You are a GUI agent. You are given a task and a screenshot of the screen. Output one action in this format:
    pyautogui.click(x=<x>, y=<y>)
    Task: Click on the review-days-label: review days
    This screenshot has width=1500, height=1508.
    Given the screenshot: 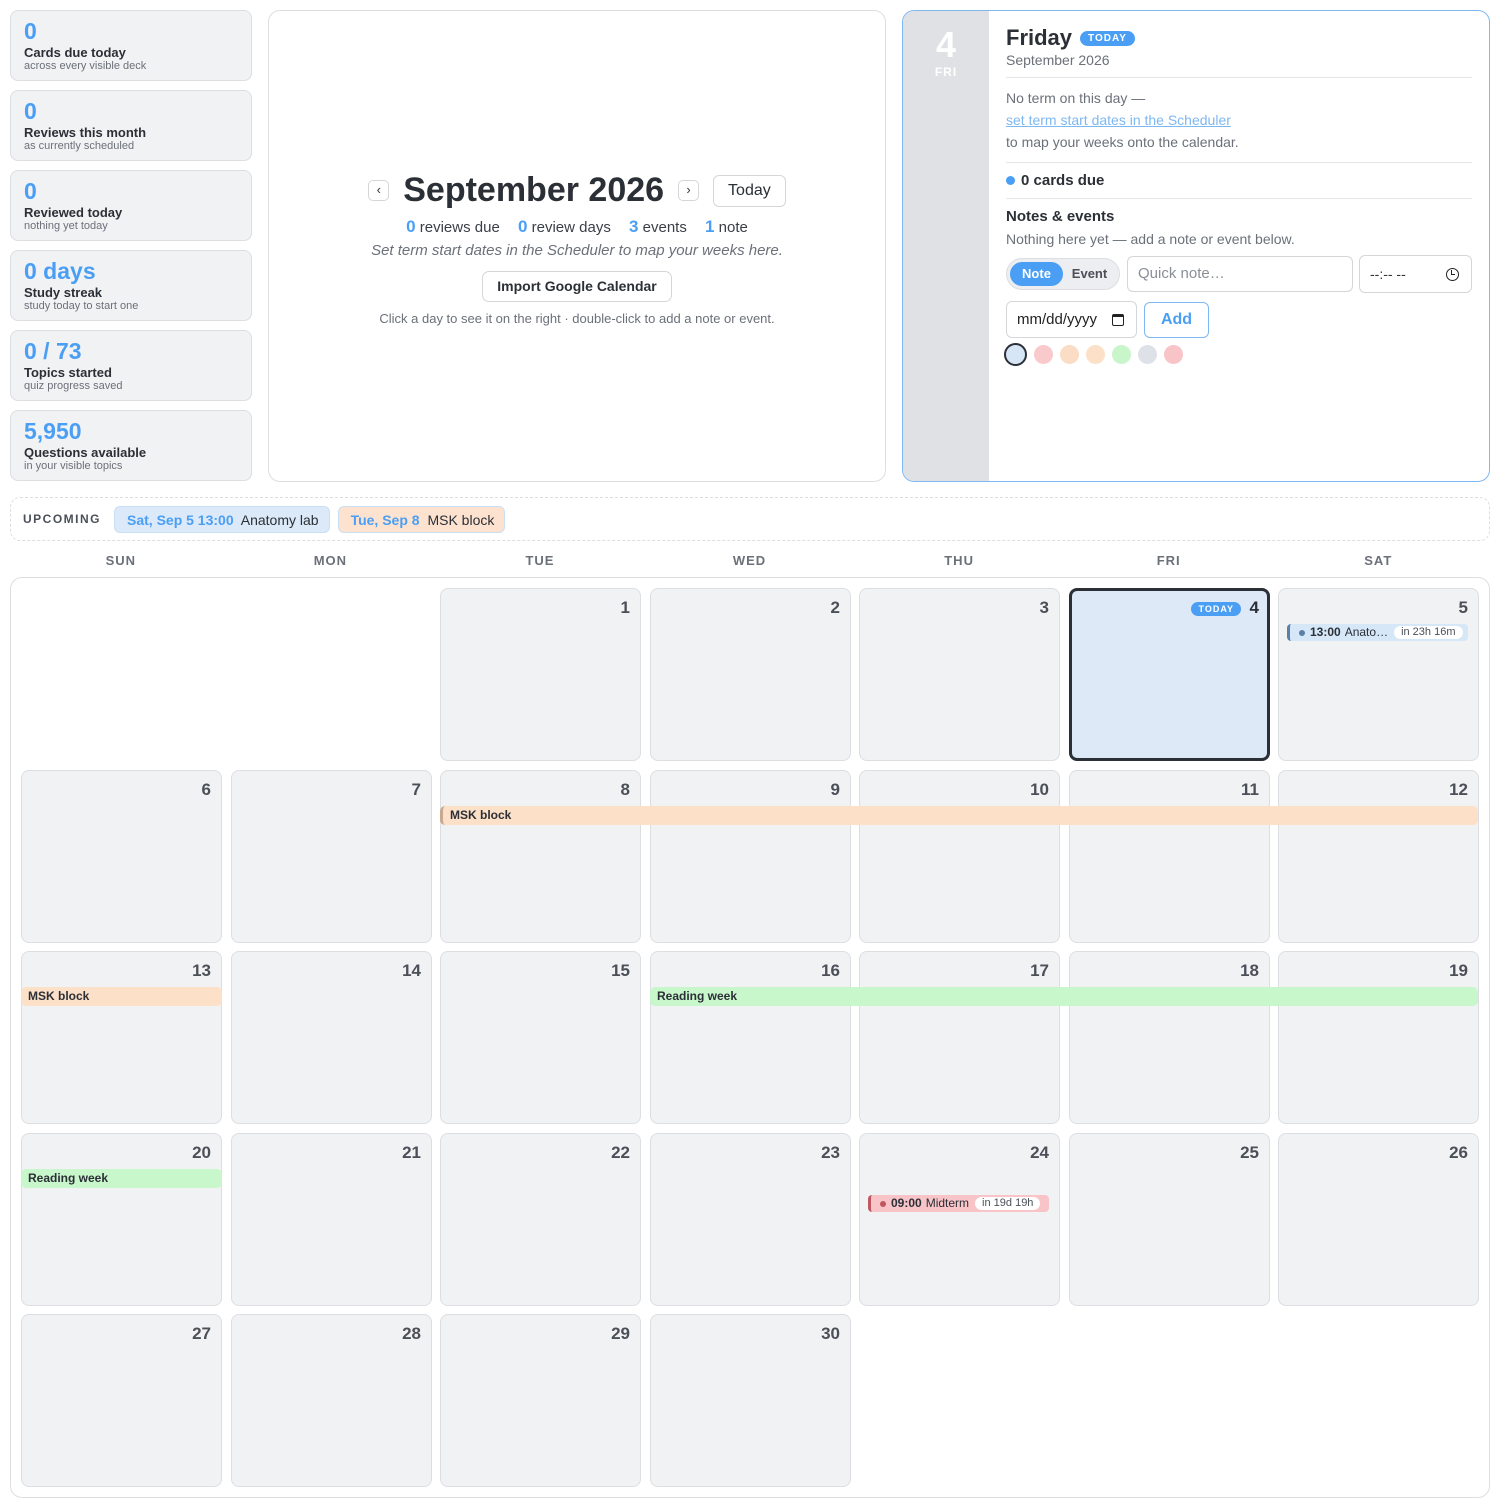 What is the action you would take?
    pyautogui.click(x=571, y=227)
    